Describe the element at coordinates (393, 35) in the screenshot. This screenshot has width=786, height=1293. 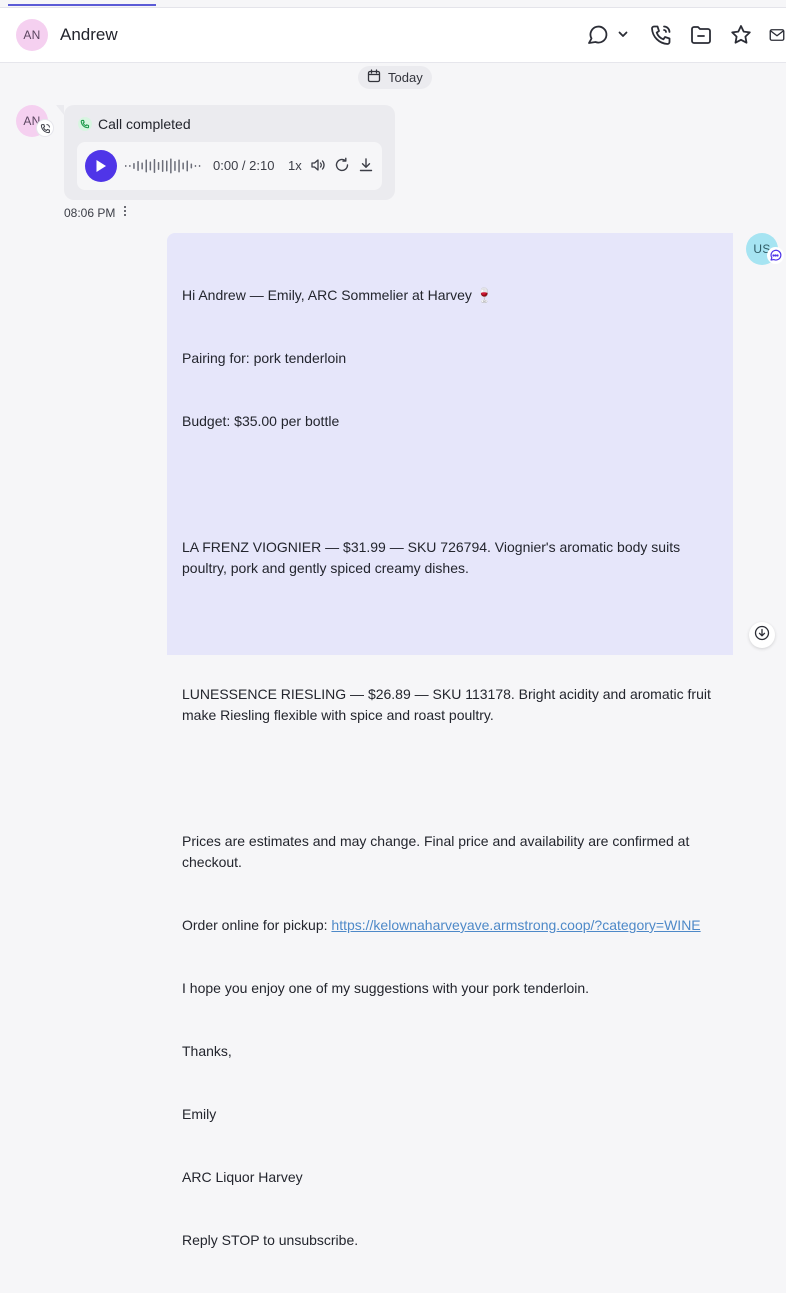
I see `conversation-header: AN Andrew` at that location.